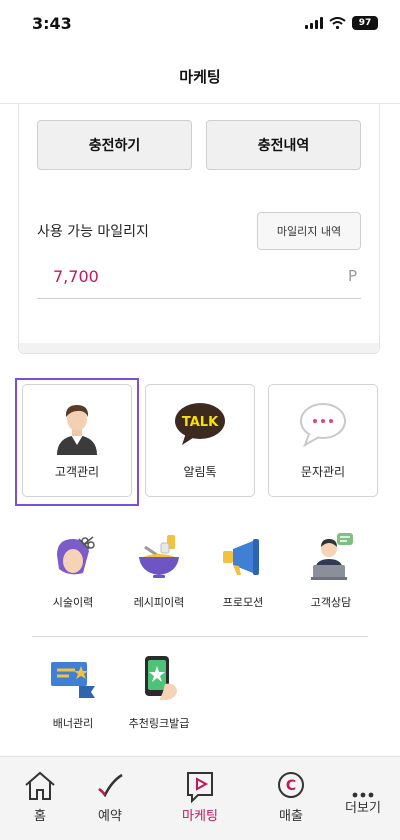 The width and height of the screenshot is (400, 840). Describe the element at coordinates (200, 24) in the screenshot. I see `status-bar: 3:43 97` at that location.